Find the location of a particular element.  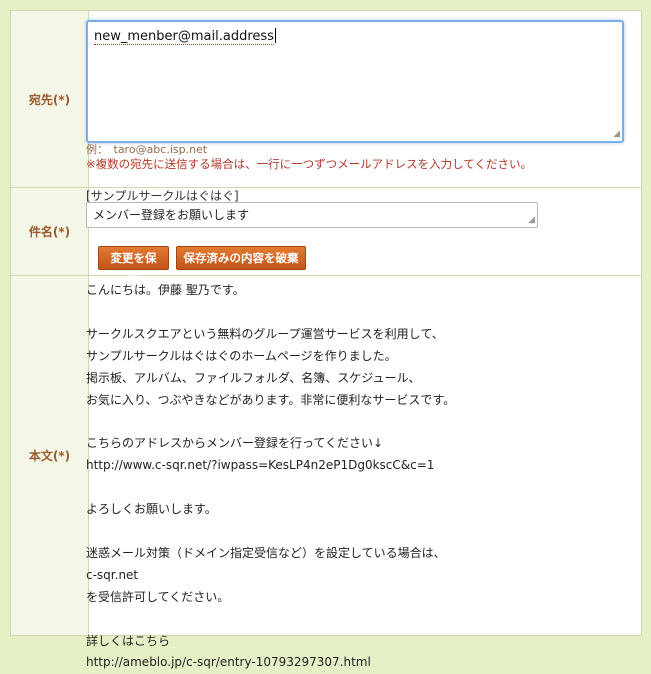

body-line: サークルスクエアという無料のグループ運営サービスを利用して、 is located at coordinates (265, 333).